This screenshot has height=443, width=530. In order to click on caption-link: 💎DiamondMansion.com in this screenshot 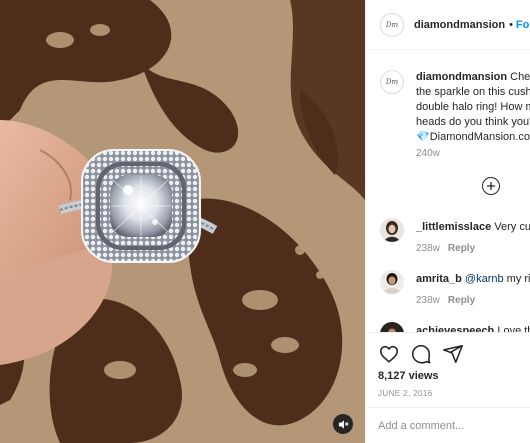, I will do `click(473, 137)`.